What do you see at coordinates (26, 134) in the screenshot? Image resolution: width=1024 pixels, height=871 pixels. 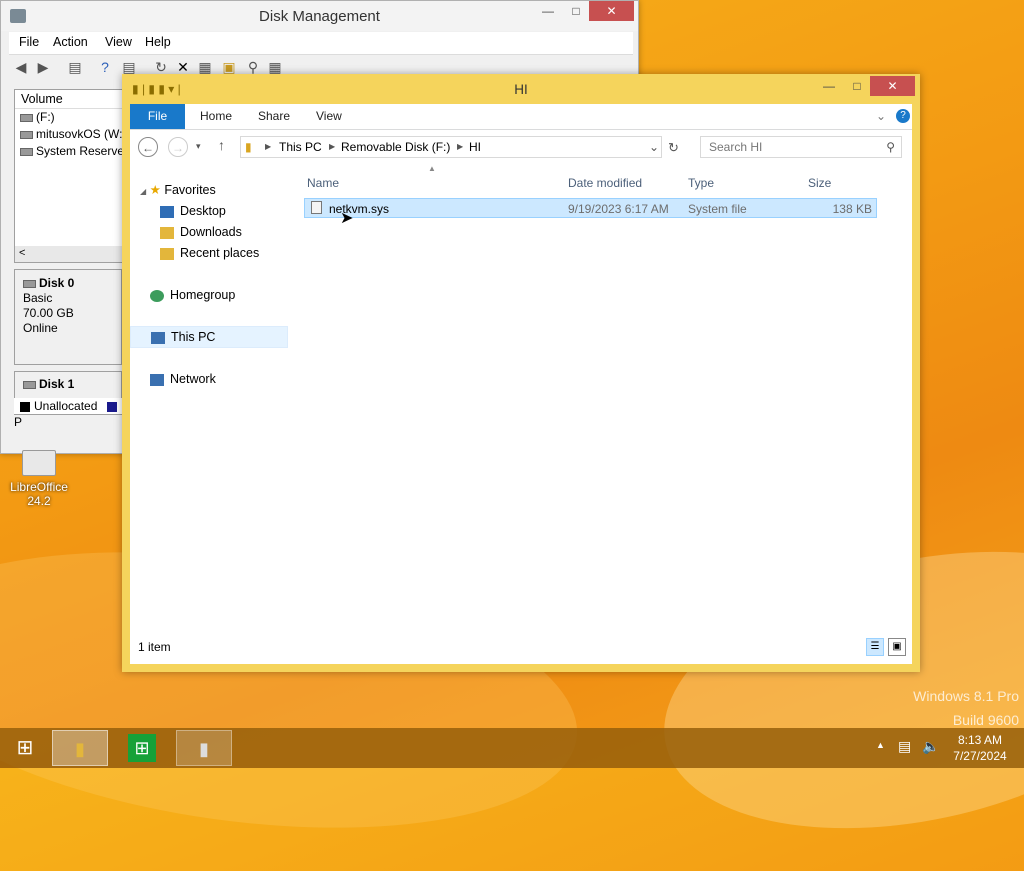 I see `drive-icon` at bounding box center [26, 134].